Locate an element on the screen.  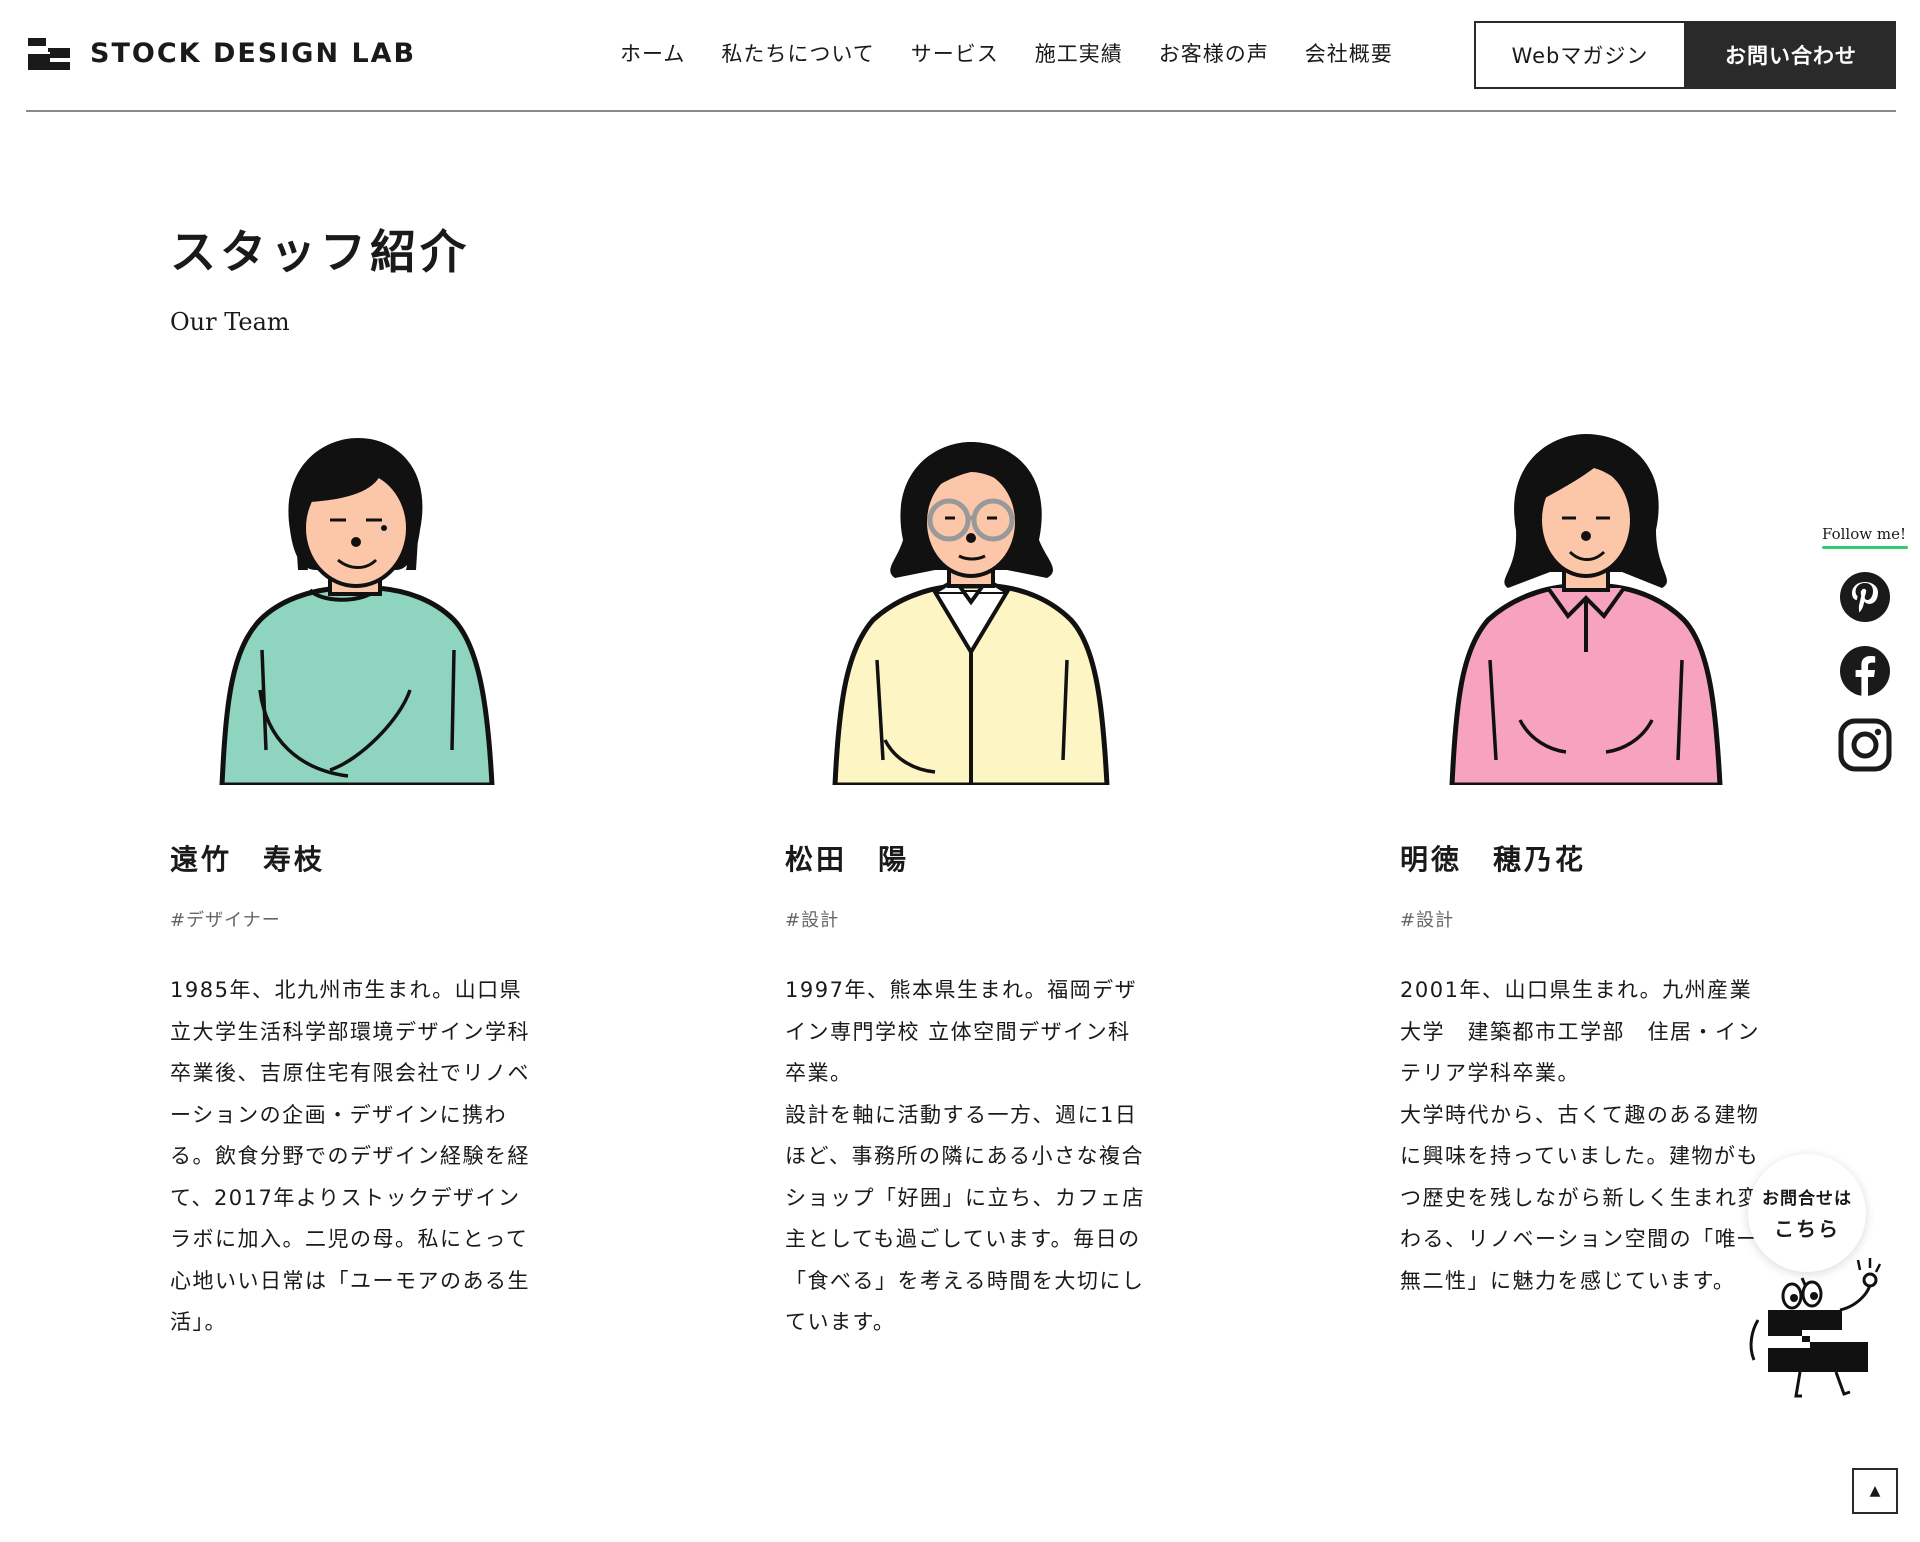
staff-name: 松田 陽 is located at coordinates (847, 859).